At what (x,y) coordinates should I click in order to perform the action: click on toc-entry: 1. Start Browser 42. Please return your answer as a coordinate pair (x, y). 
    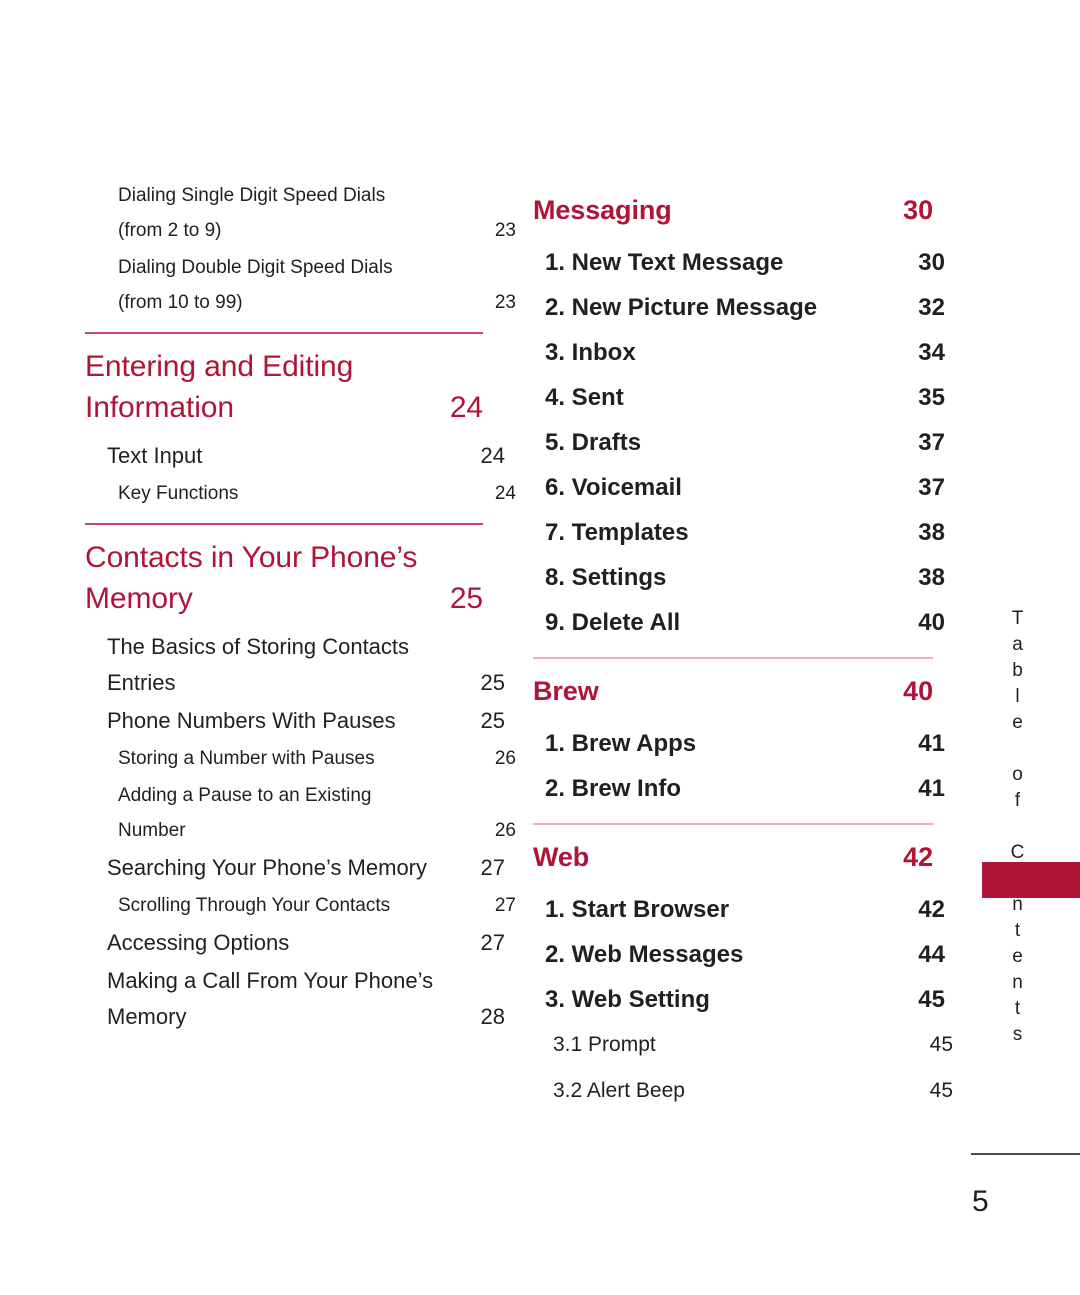
    Looking at the image, I should click on (739, 909).